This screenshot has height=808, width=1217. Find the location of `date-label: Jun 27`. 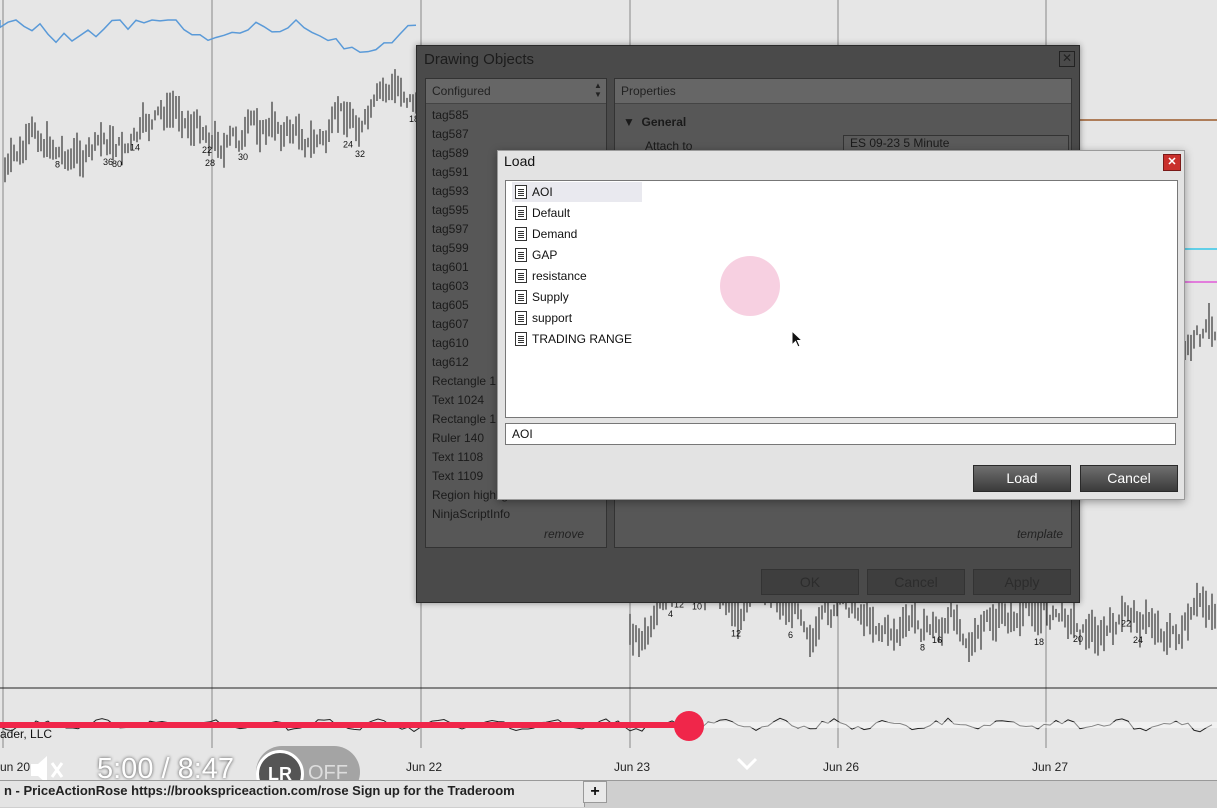

date-label: Jun 27 is located at coordinates (1050, 767).